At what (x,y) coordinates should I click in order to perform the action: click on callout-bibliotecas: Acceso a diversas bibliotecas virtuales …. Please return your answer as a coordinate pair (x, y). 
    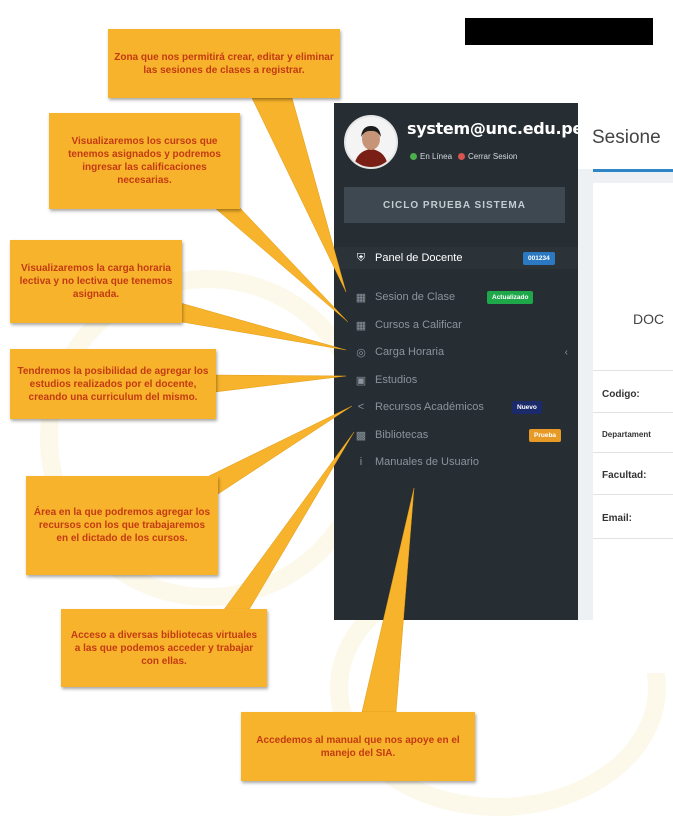
    Looking at the image, I should click on (164, 648).